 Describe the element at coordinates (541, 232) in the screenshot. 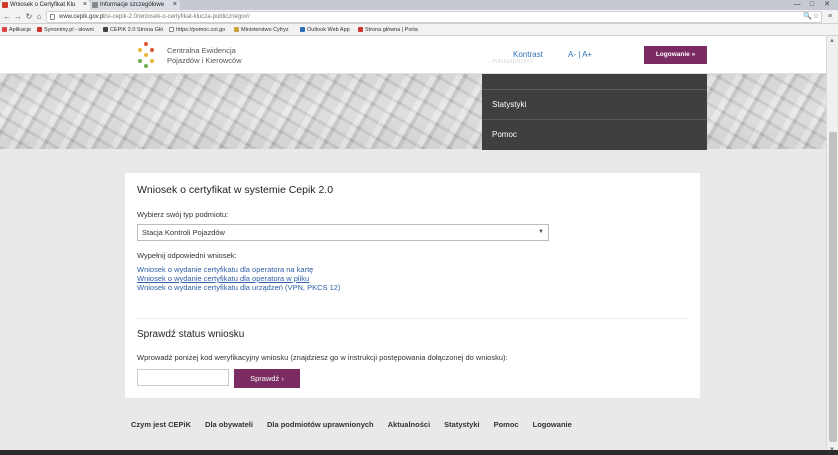

I see `chevron-down-icon: ▼` at that location.